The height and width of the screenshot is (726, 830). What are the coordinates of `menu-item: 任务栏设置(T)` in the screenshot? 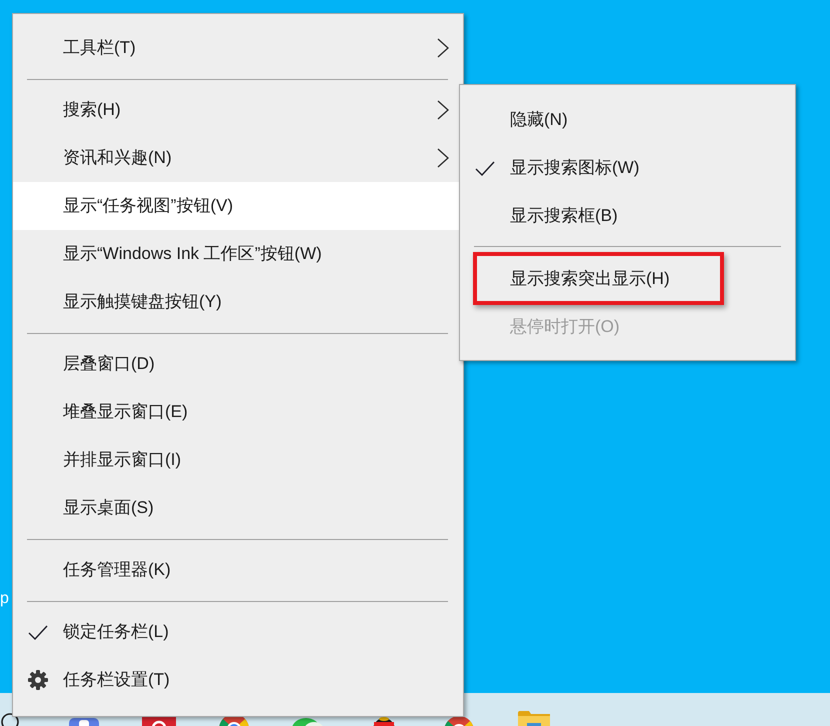 It's located at (238, 680).